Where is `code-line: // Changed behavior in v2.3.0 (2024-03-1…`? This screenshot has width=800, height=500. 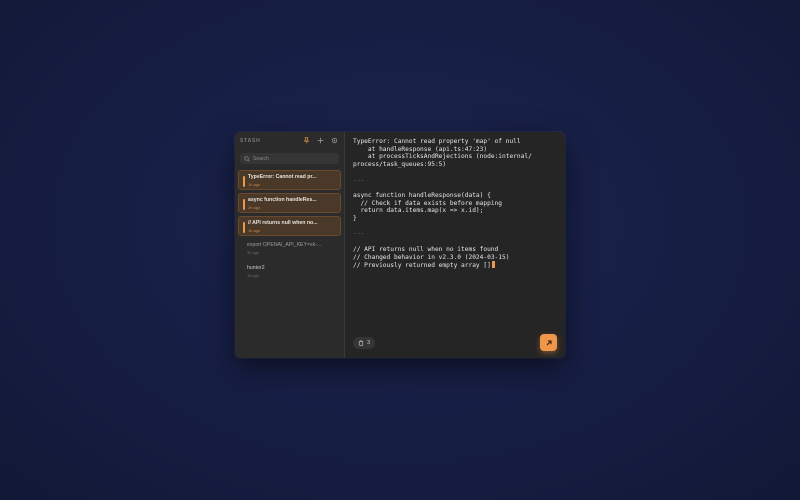
code-line: // Changed behavior in v2.3.0 (2024-03-1… is located at coordinates (431, 257).